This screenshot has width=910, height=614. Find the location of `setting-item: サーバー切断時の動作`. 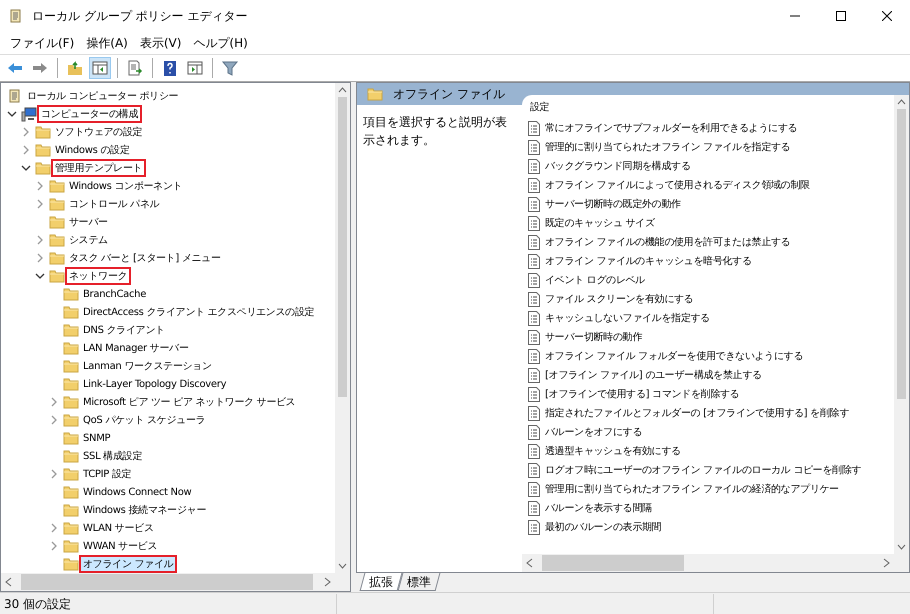

setting-item: サーバー切断時の動作 is located at coordinates (593, 337).